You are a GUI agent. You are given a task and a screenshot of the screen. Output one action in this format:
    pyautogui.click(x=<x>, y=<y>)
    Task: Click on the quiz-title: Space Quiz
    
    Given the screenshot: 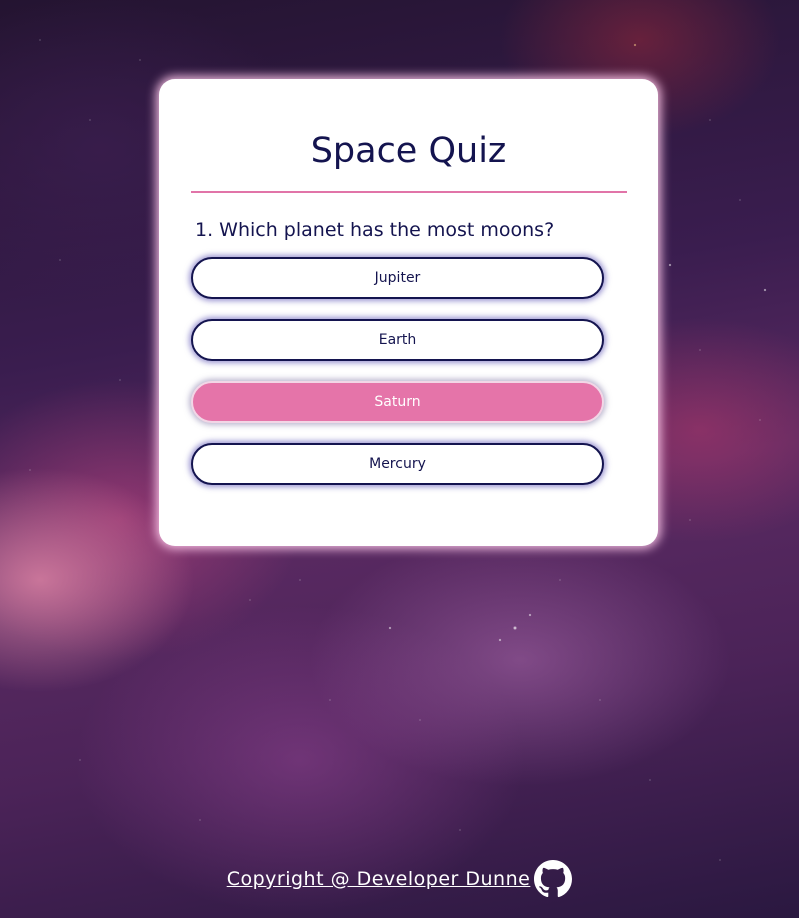 What is the action you would take?
    pyautogui.click(x=408, y=151)
    